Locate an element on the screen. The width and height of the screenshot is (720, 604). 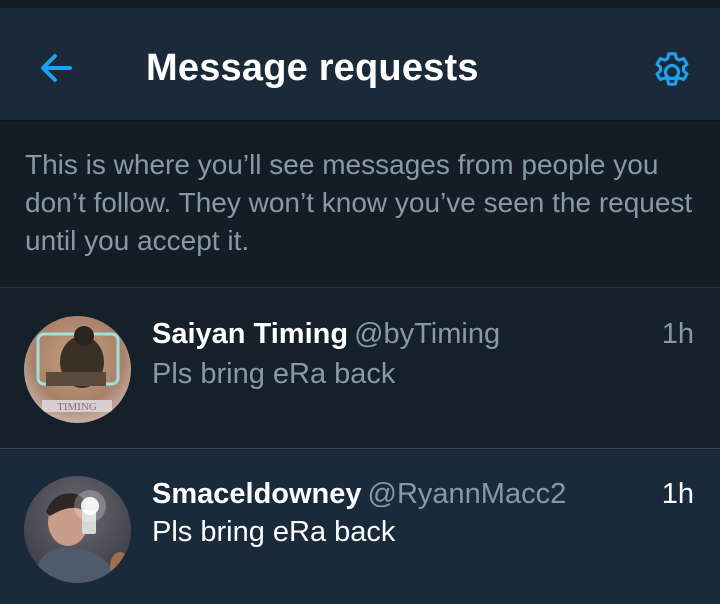
status-bar-strip is located at coordinates (360, 4).